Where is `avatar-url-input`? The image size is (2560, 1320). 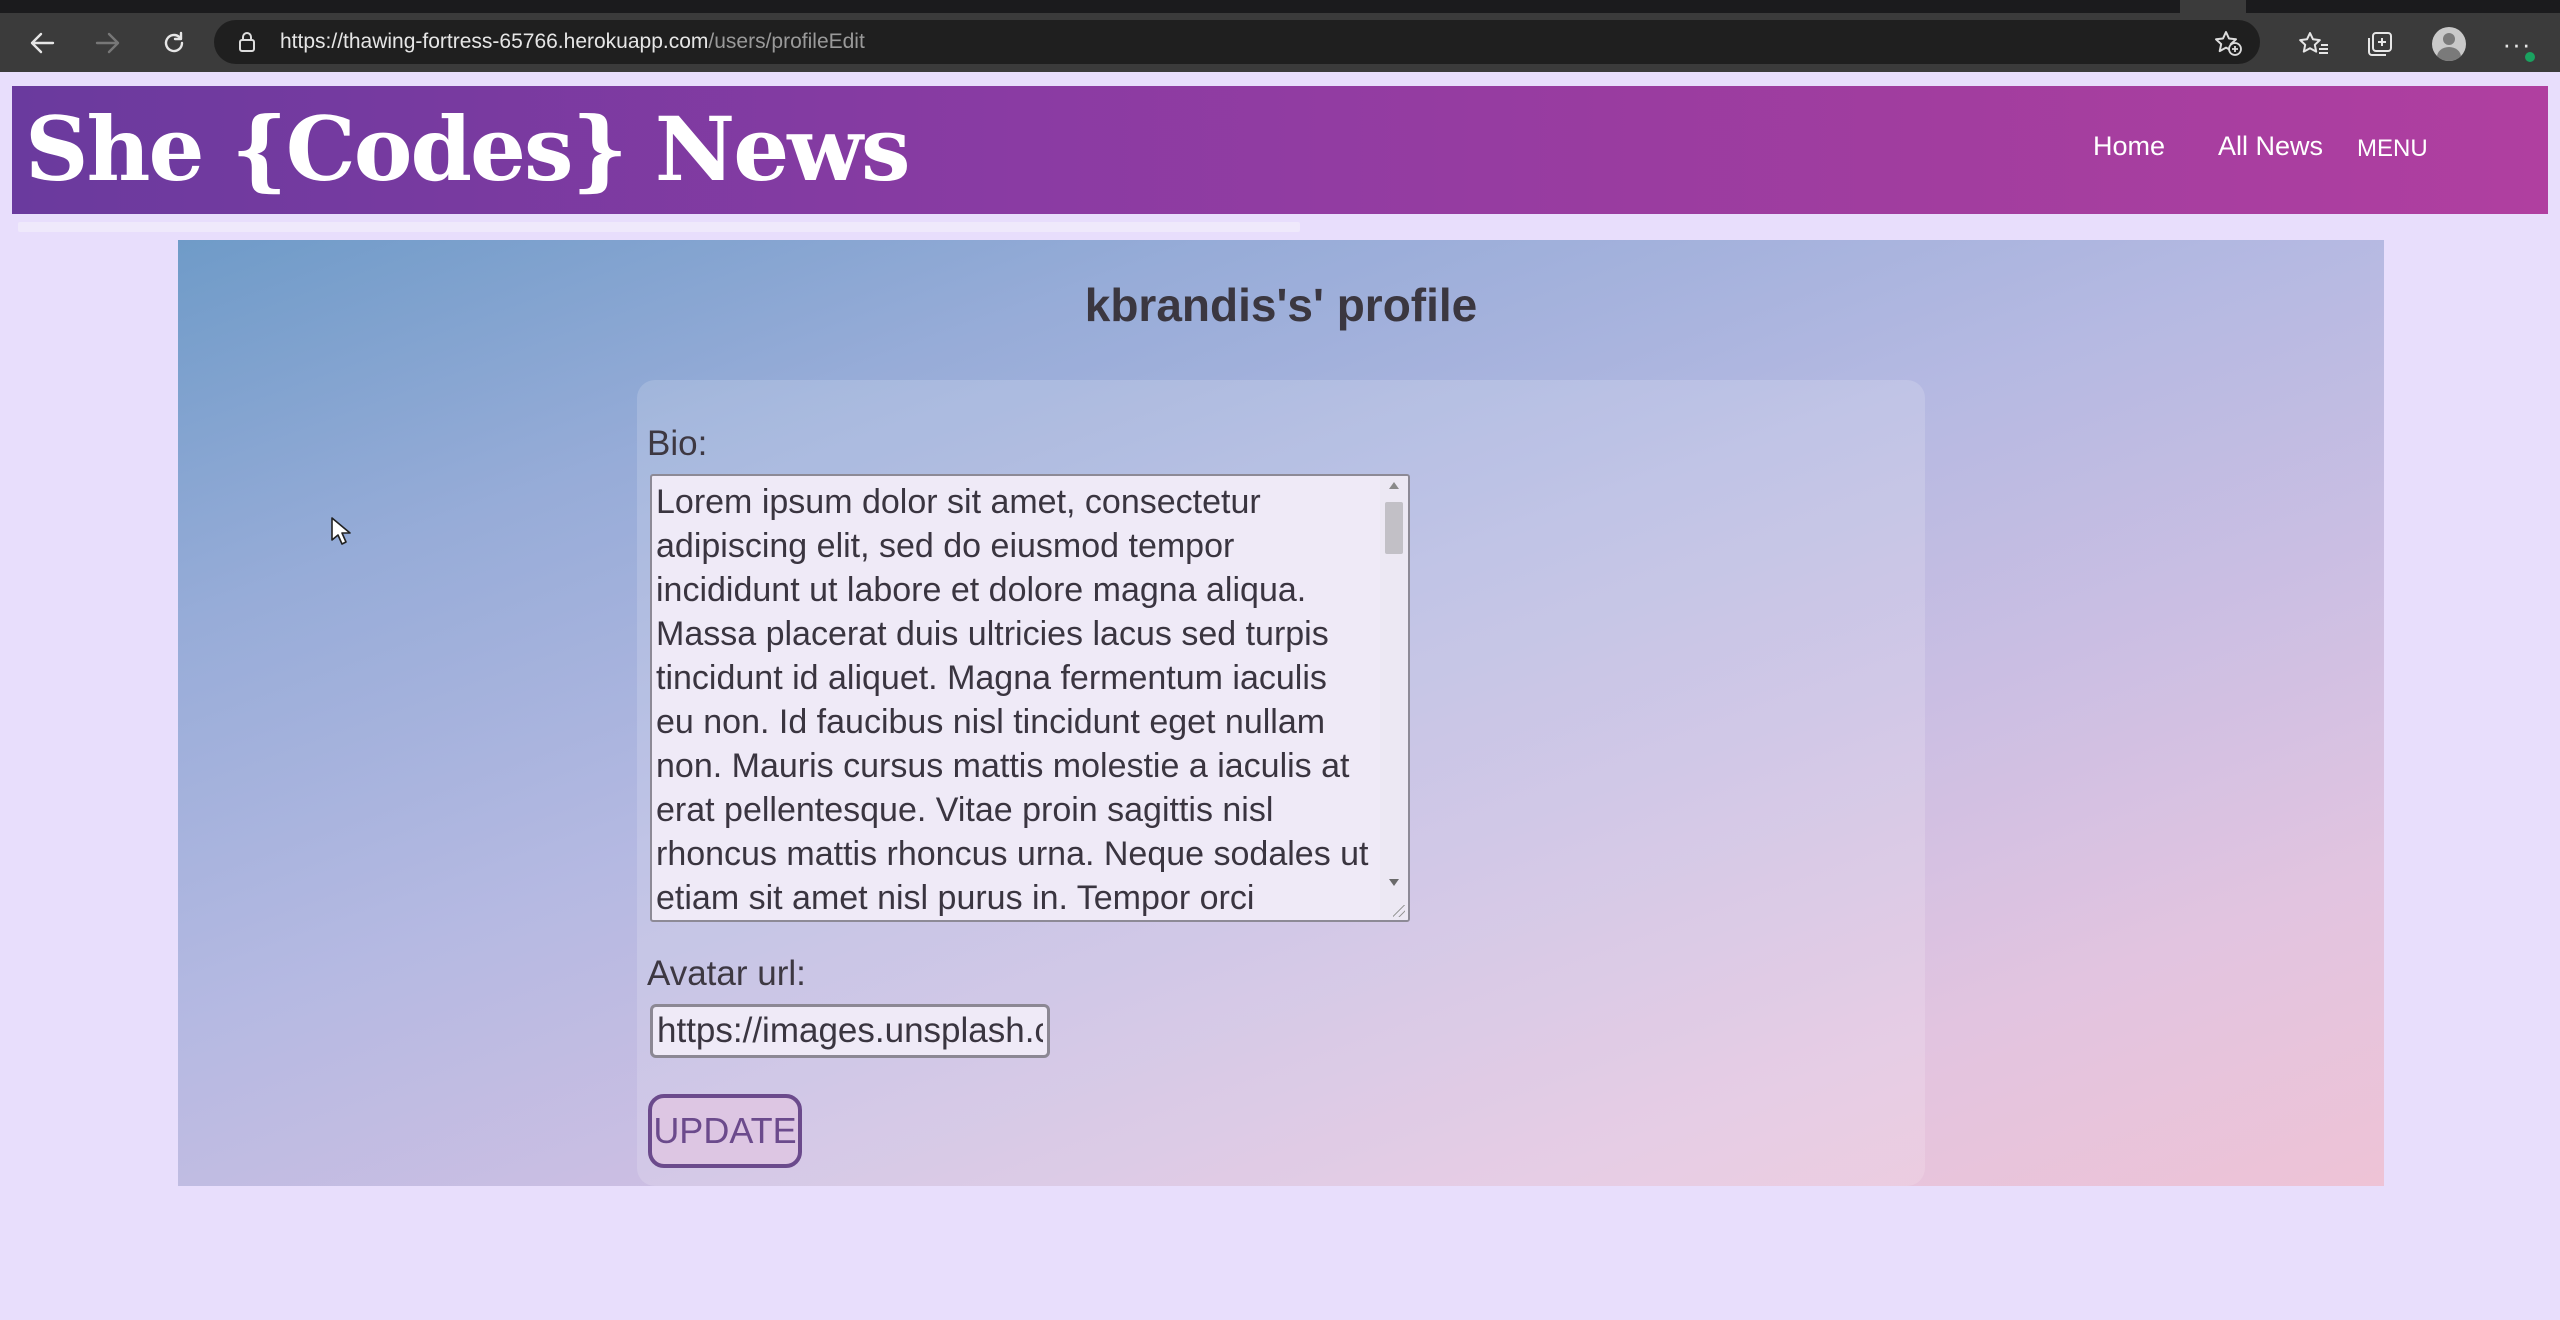 avatar-url-input is located at coordinates (850, 1031).